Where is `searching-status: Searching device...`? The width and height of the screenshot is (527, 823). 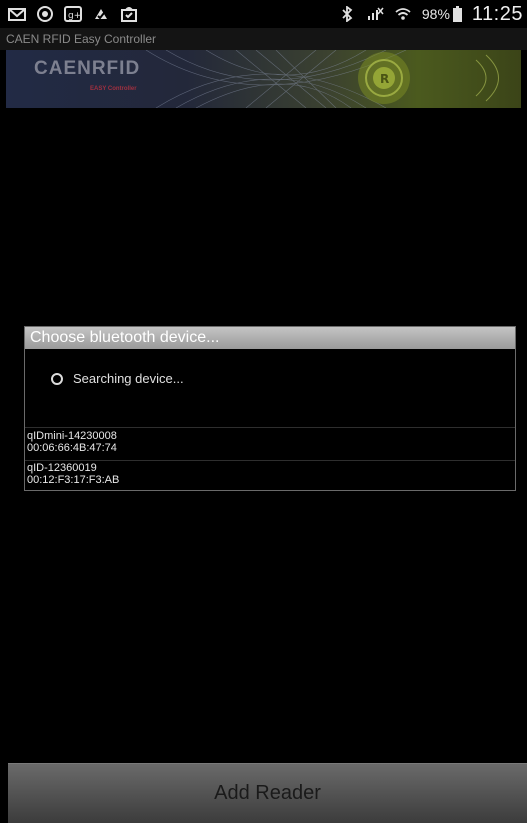
searching-status: Searching device... is located at coordinates (117, 378).